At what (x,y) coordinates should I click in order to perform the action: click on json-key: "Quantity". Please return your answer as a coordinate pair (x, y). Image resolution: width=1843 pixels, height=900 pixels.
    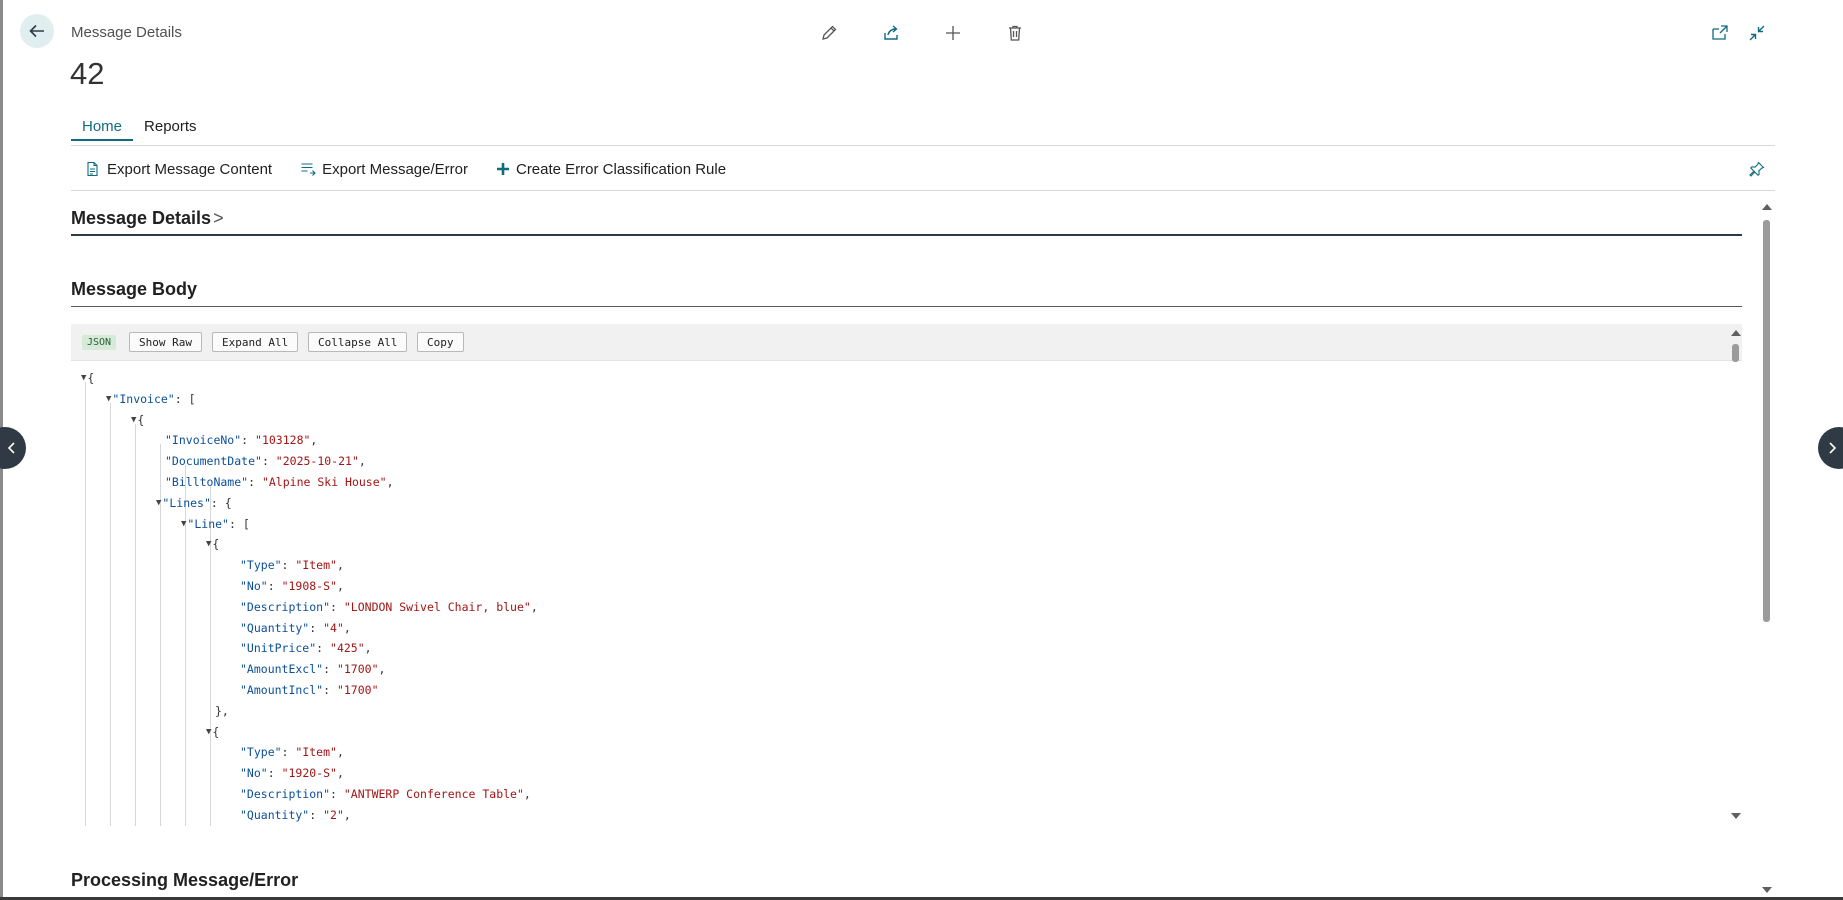
    Looking at the image, I should click on (275, 627).